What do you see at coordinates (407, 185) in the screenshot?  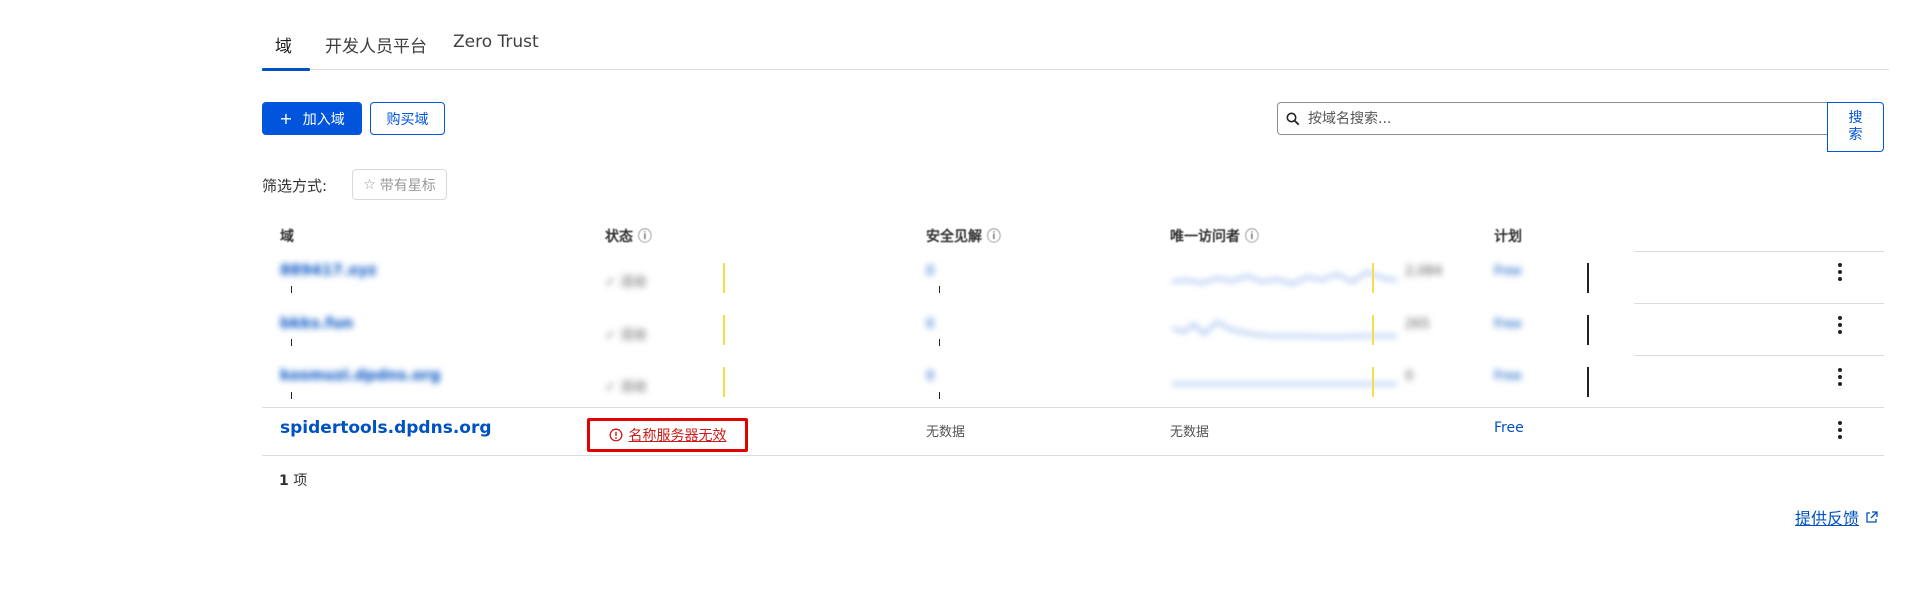 I see `starred-filter-label: 带有星标` at bounding box center [407, 185].